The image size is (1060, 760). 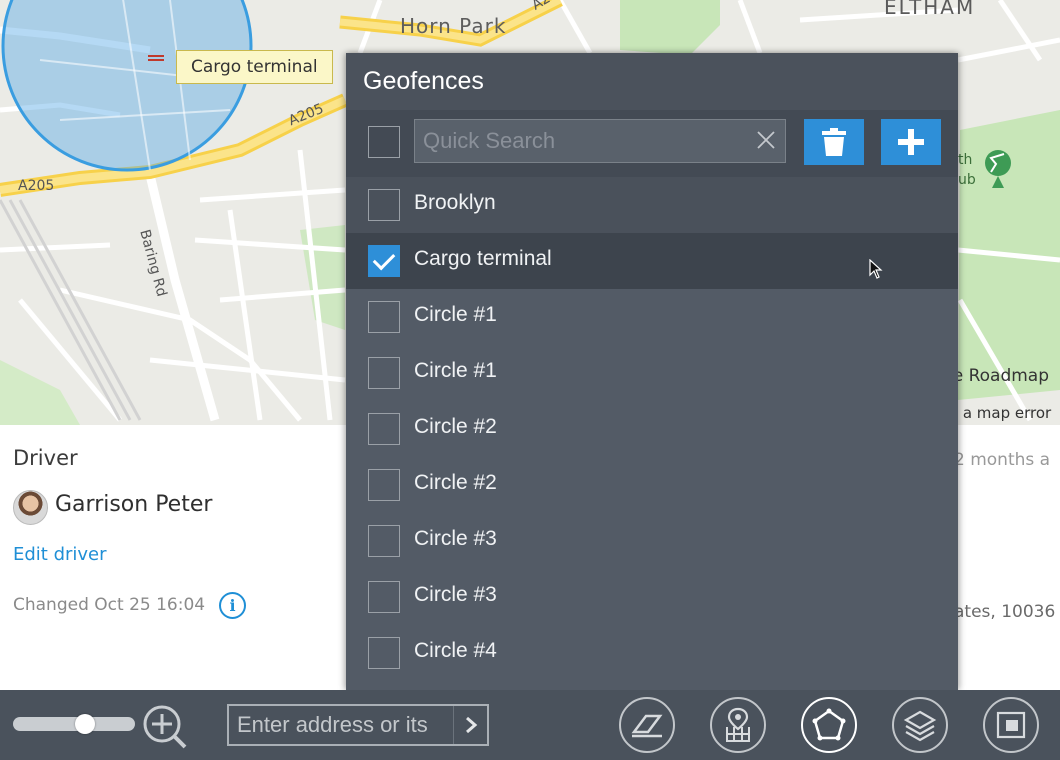 I want to click on avatar, so click(x=30, y=507).